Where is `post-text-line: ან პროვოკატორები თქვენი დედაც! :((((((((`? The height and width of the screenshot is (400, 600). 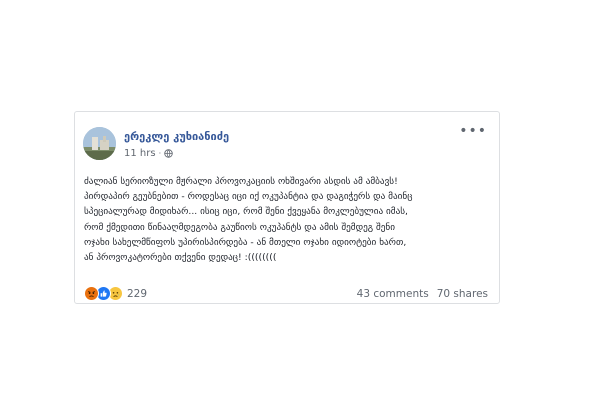
post-text-line: ან პროვოკატორები თქვენი დედაც! :(((((((( is located at coordinates (180, 258).